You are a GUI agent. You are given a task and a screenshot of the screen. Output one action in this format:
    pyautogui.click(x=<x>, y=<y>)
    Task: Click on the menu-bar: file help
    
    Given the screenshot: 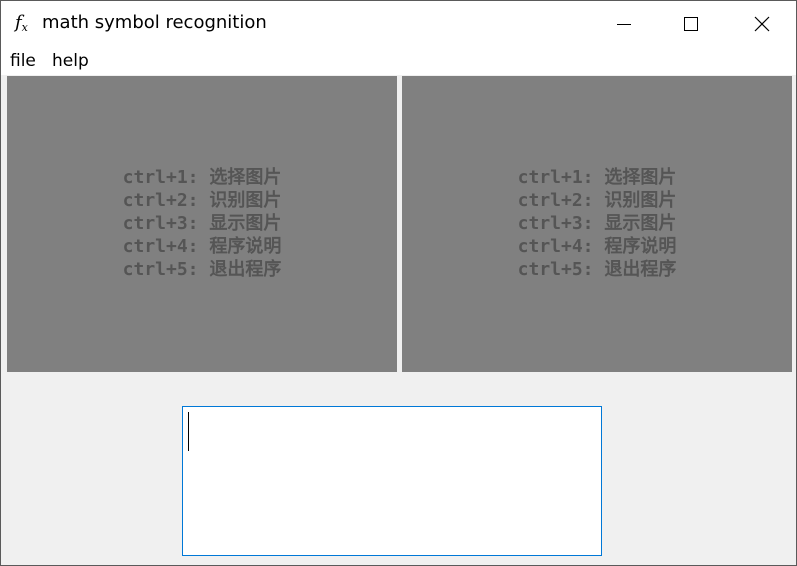 What is the action you would take?
    pyautogui.click(x=398, y=60)
    